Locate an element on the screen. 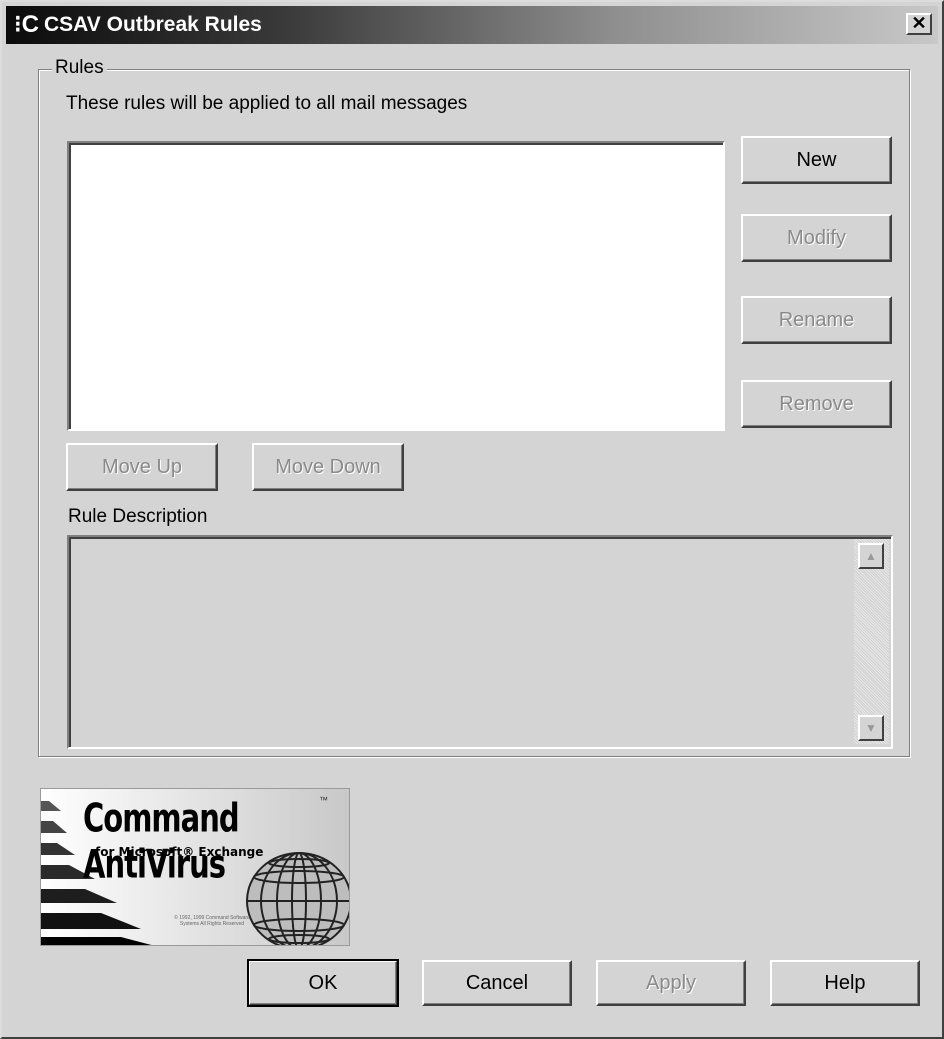  scroll-down-button: ▼ is located at coordinates (871, 728).